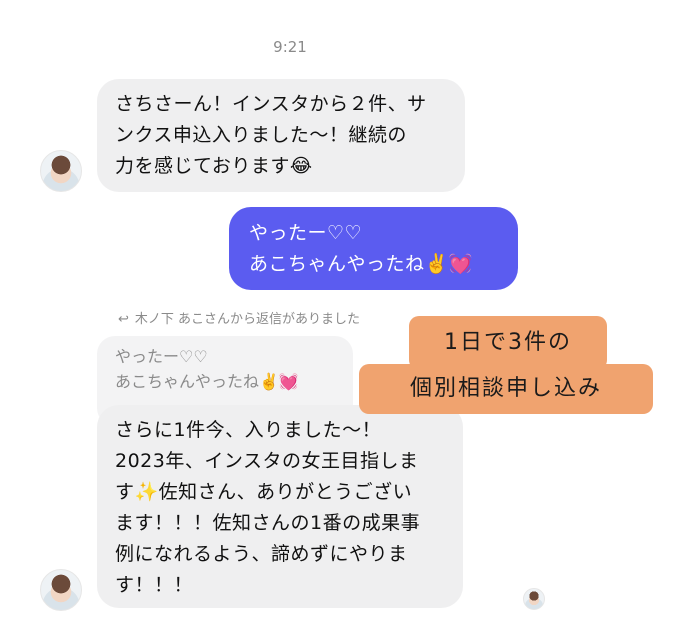 The height and width of the screenshot is (640, 692). What do you see at coordinates (373, 248) in the screenshot?
I see `outgoing-message-bubble: やったー♡♡ あこちゃんやったね✌️💓` at bounding box center [373, 248].